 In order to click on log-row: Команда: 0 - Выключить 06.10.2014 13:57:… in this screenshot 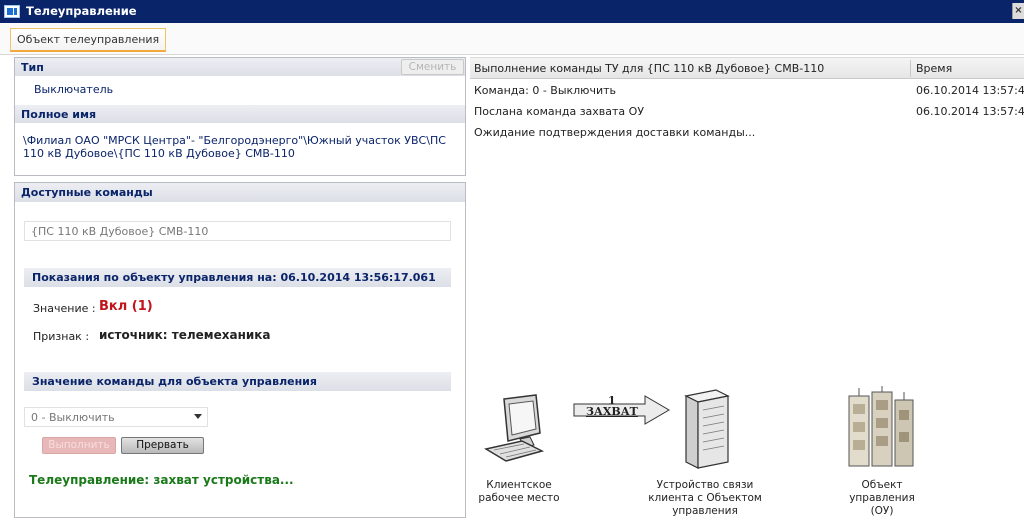, I will do `click(747, 90)`.